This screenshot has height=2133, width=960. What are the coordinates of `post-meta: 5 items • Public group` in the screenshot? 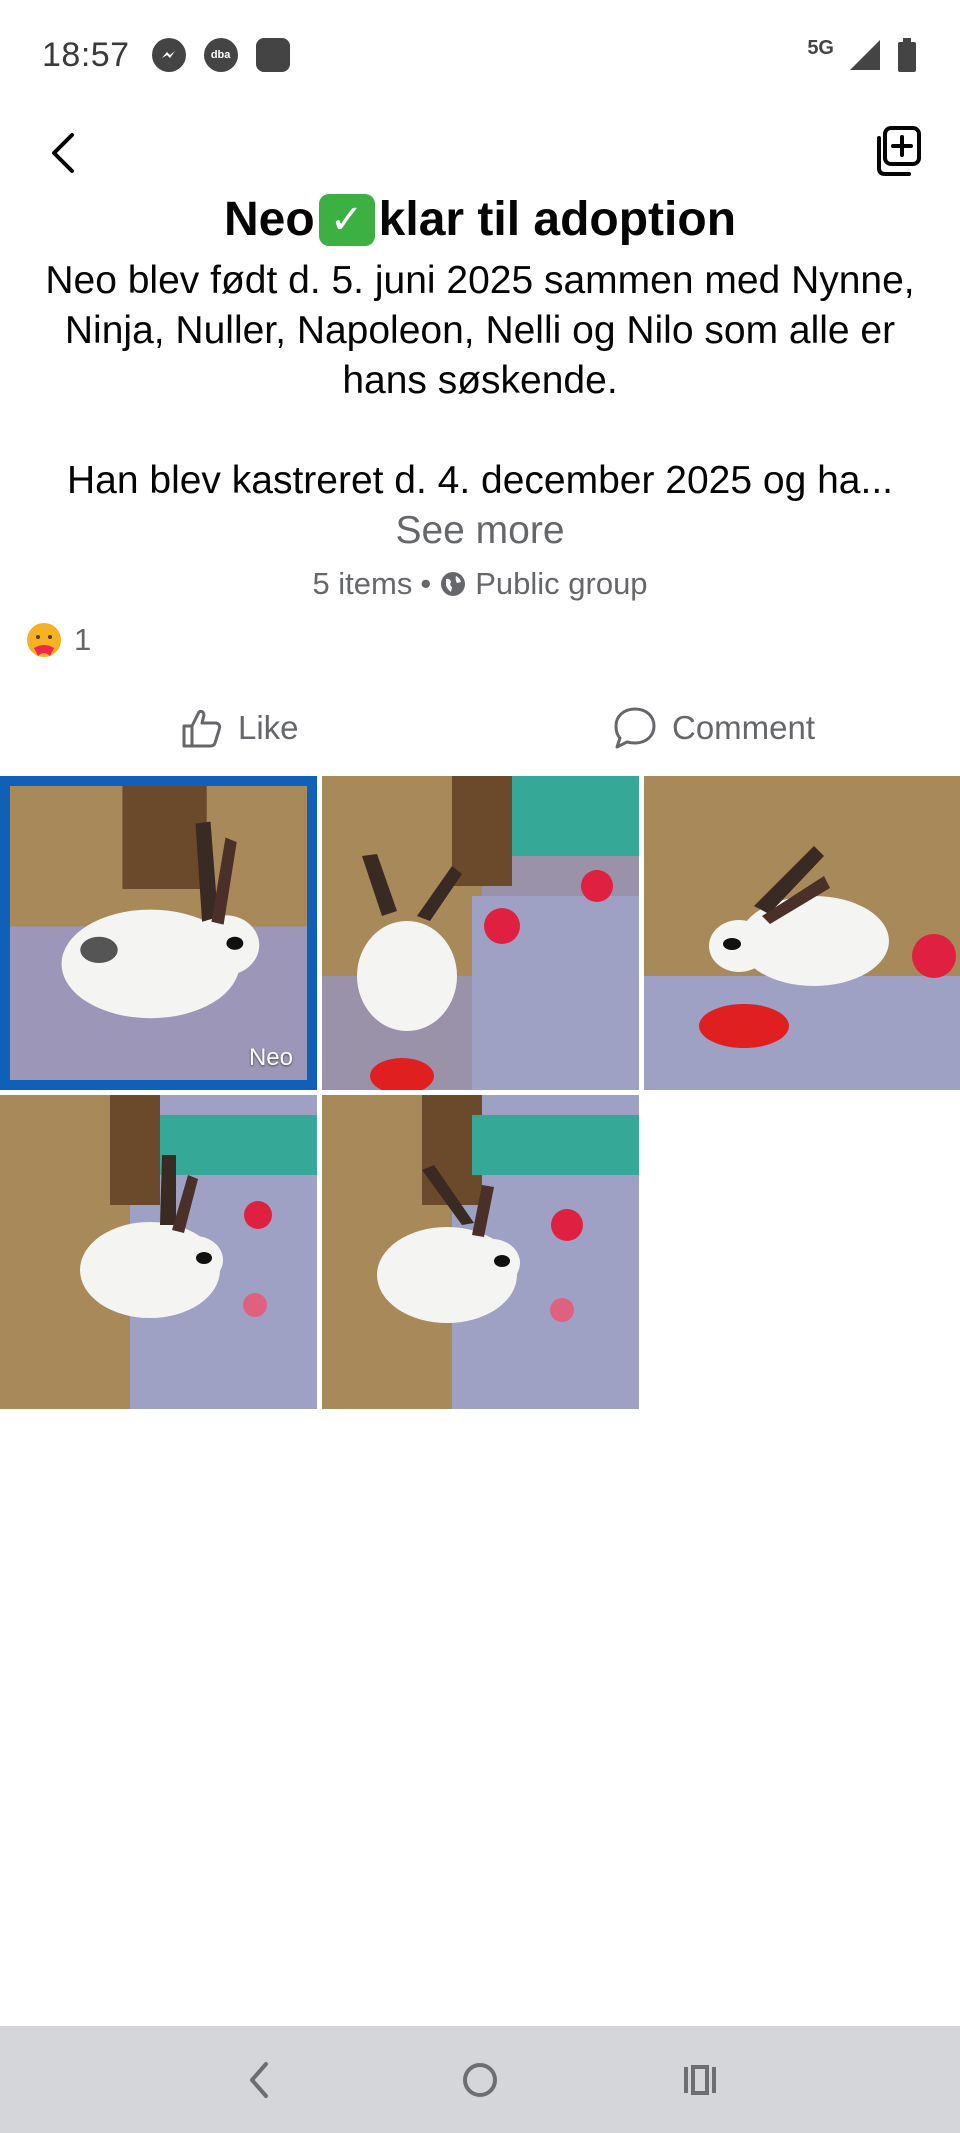 It's located at (480, 584).